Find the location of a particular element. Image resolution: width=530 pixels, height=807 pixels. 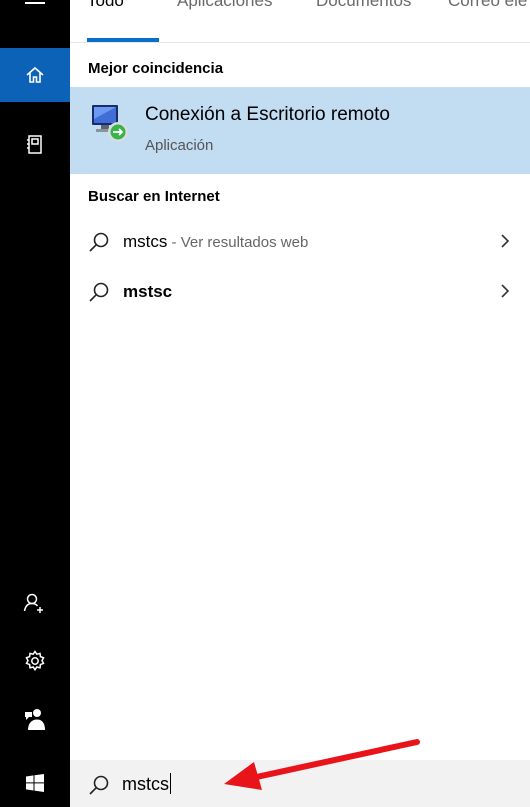

tab-correo: Correo ele is located at coordinates (487, 5).